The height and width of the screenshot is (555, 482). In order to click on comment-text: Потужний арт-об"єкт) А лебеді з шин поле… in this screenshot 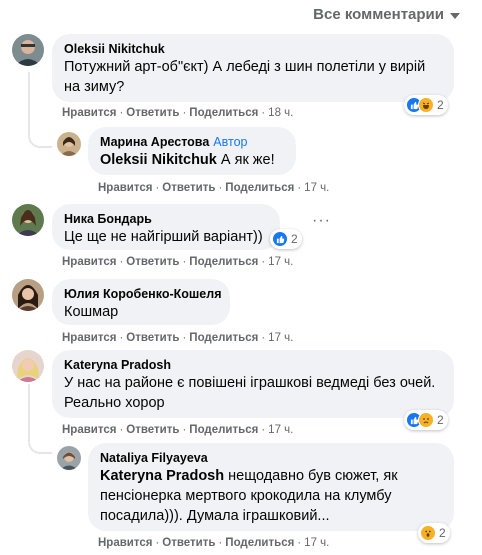, I will do `click(245, 77)`.